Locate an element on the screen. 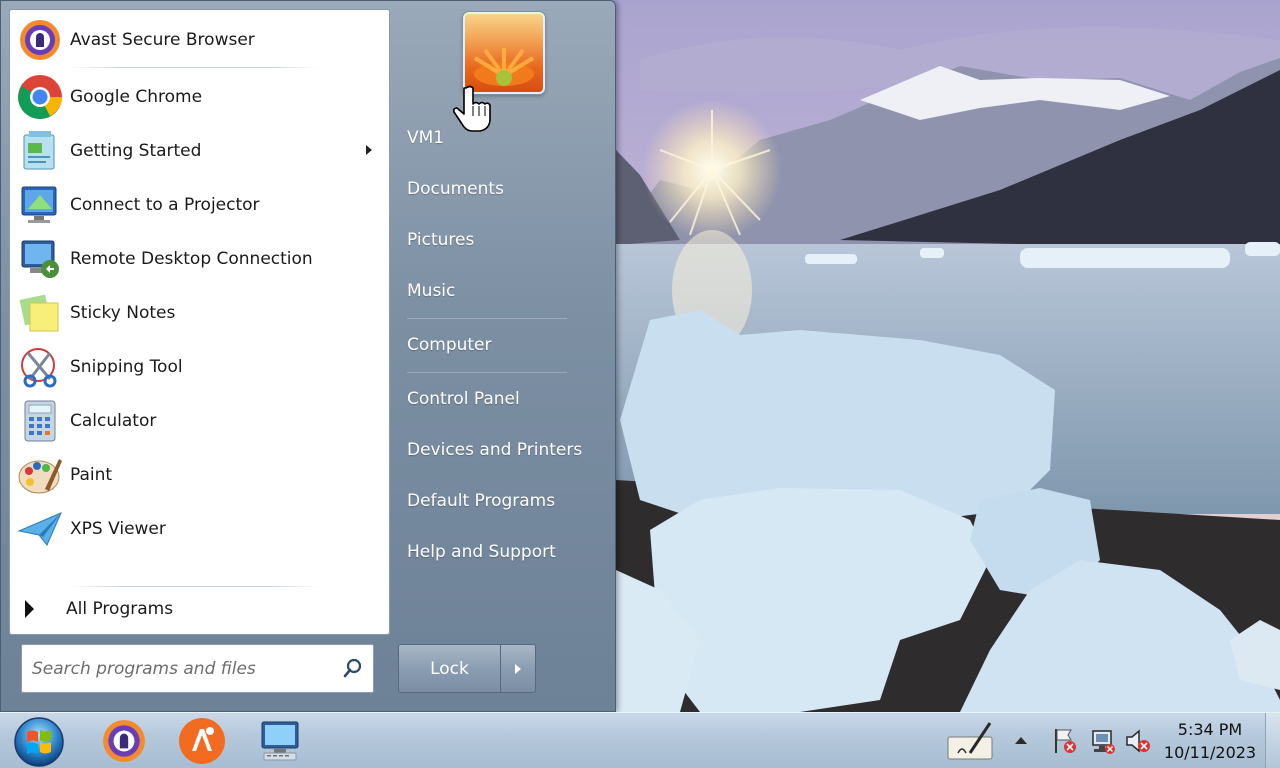  expand-arrow-icon is located at coordinates (29, 609).